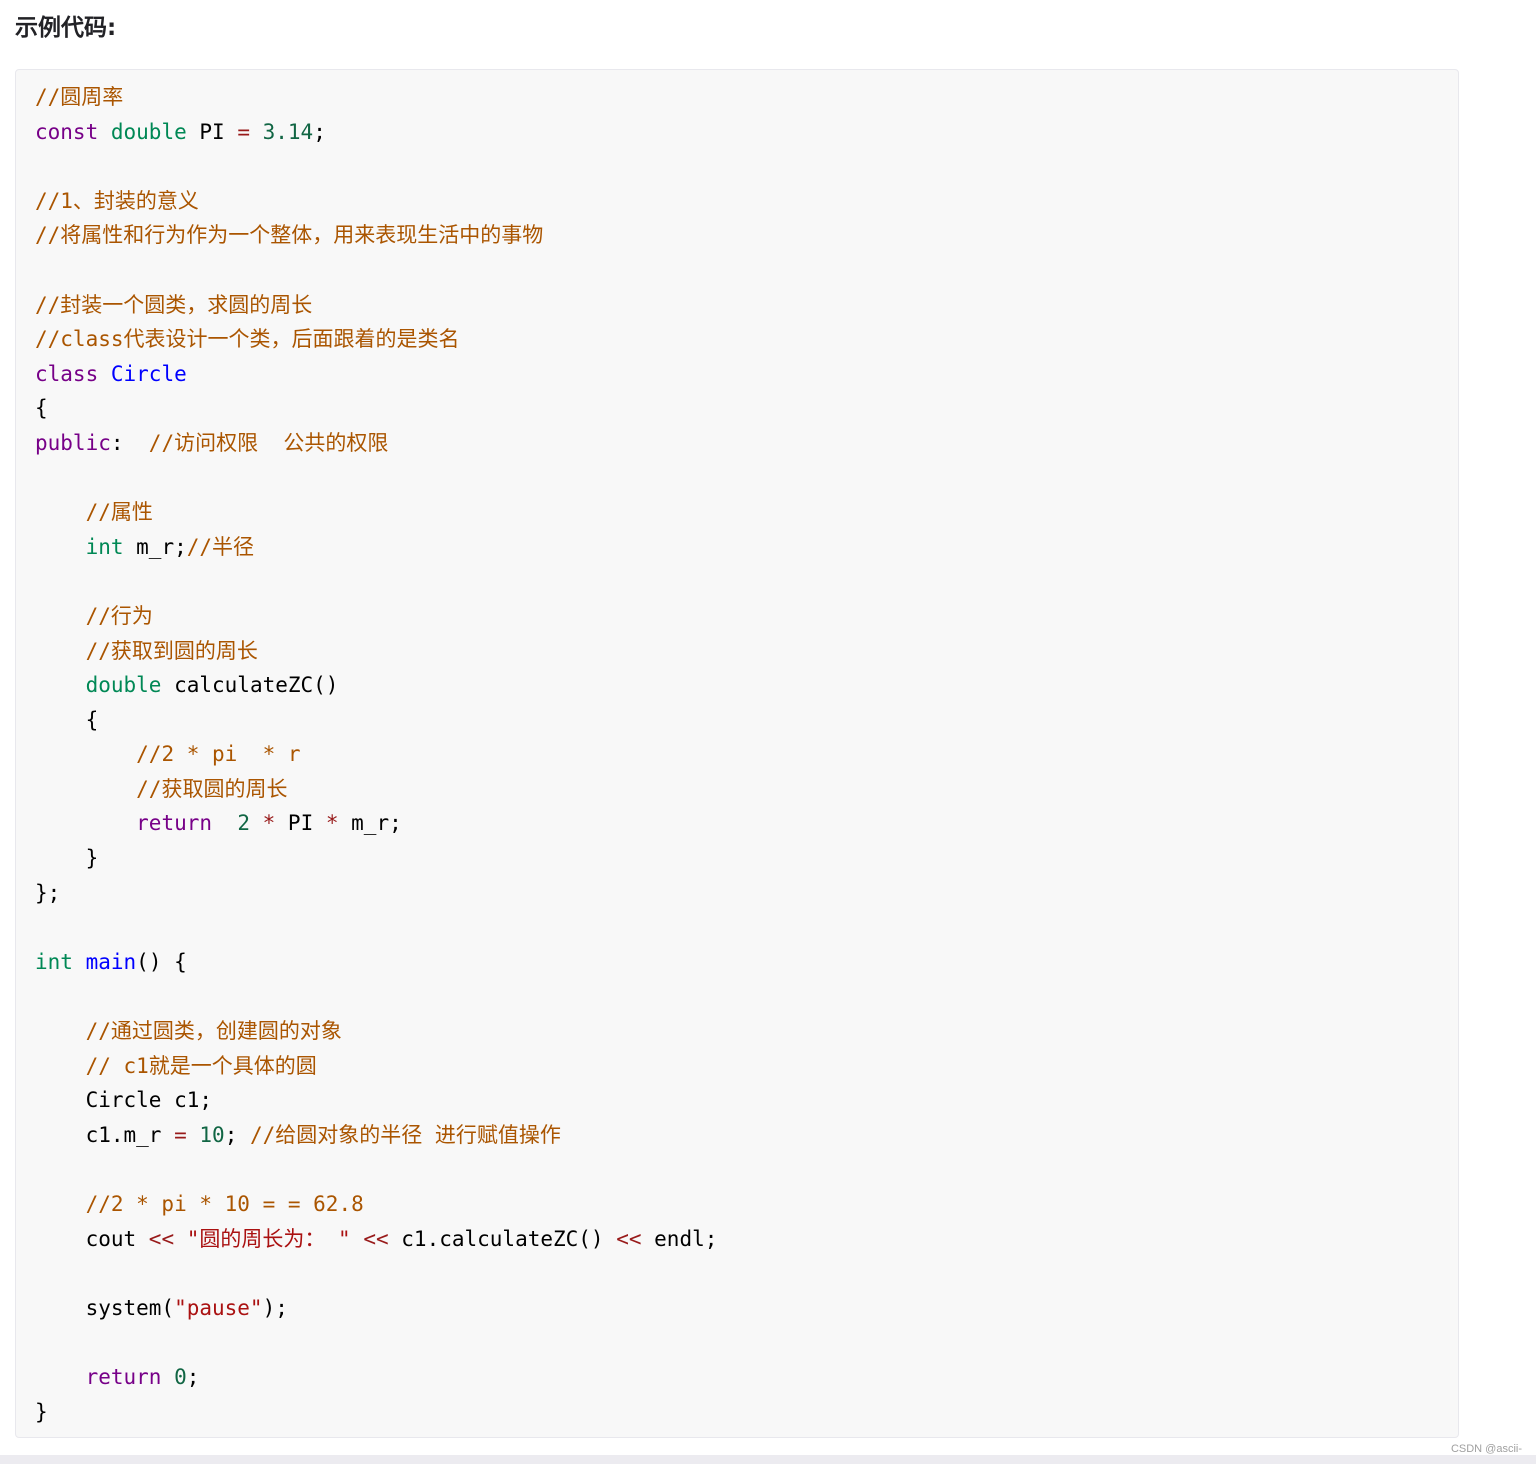 Image resolution: width=1536 pixels, height=1464 pixels. I want to click on code-line: //行为, so click(376, 616).